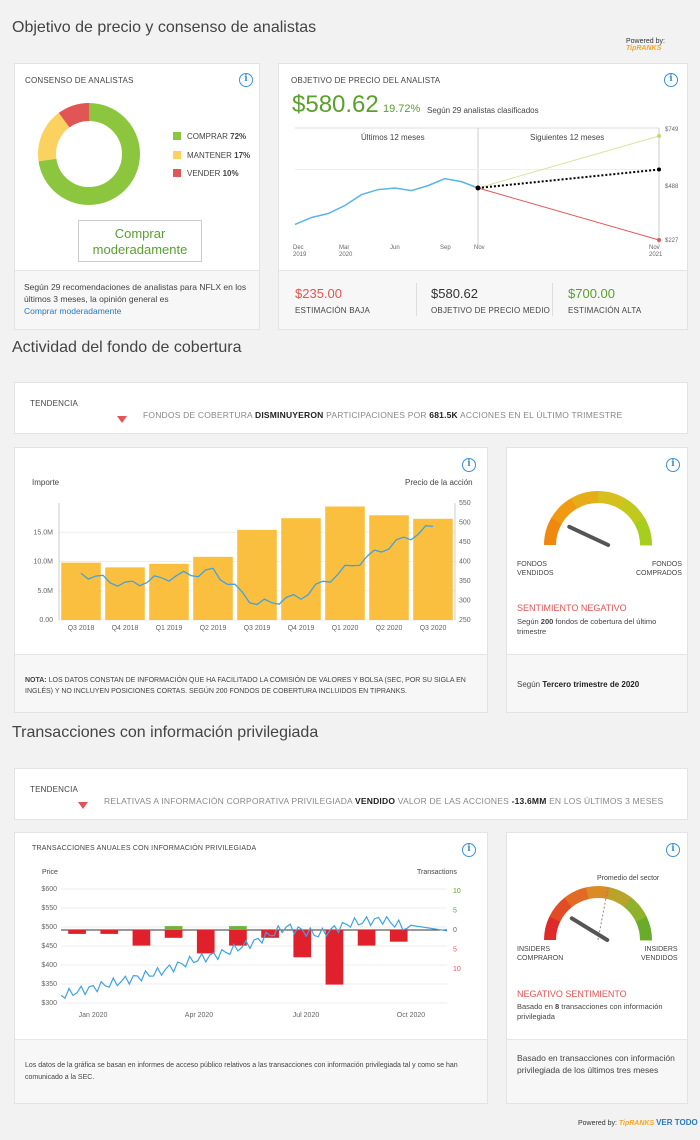 The width and height of the screenshot is (700, 1140). What do you see at coordinates (346, 255) in the screenshot?
I see `x-label-year: 2020` at bounding box center [346, 255].